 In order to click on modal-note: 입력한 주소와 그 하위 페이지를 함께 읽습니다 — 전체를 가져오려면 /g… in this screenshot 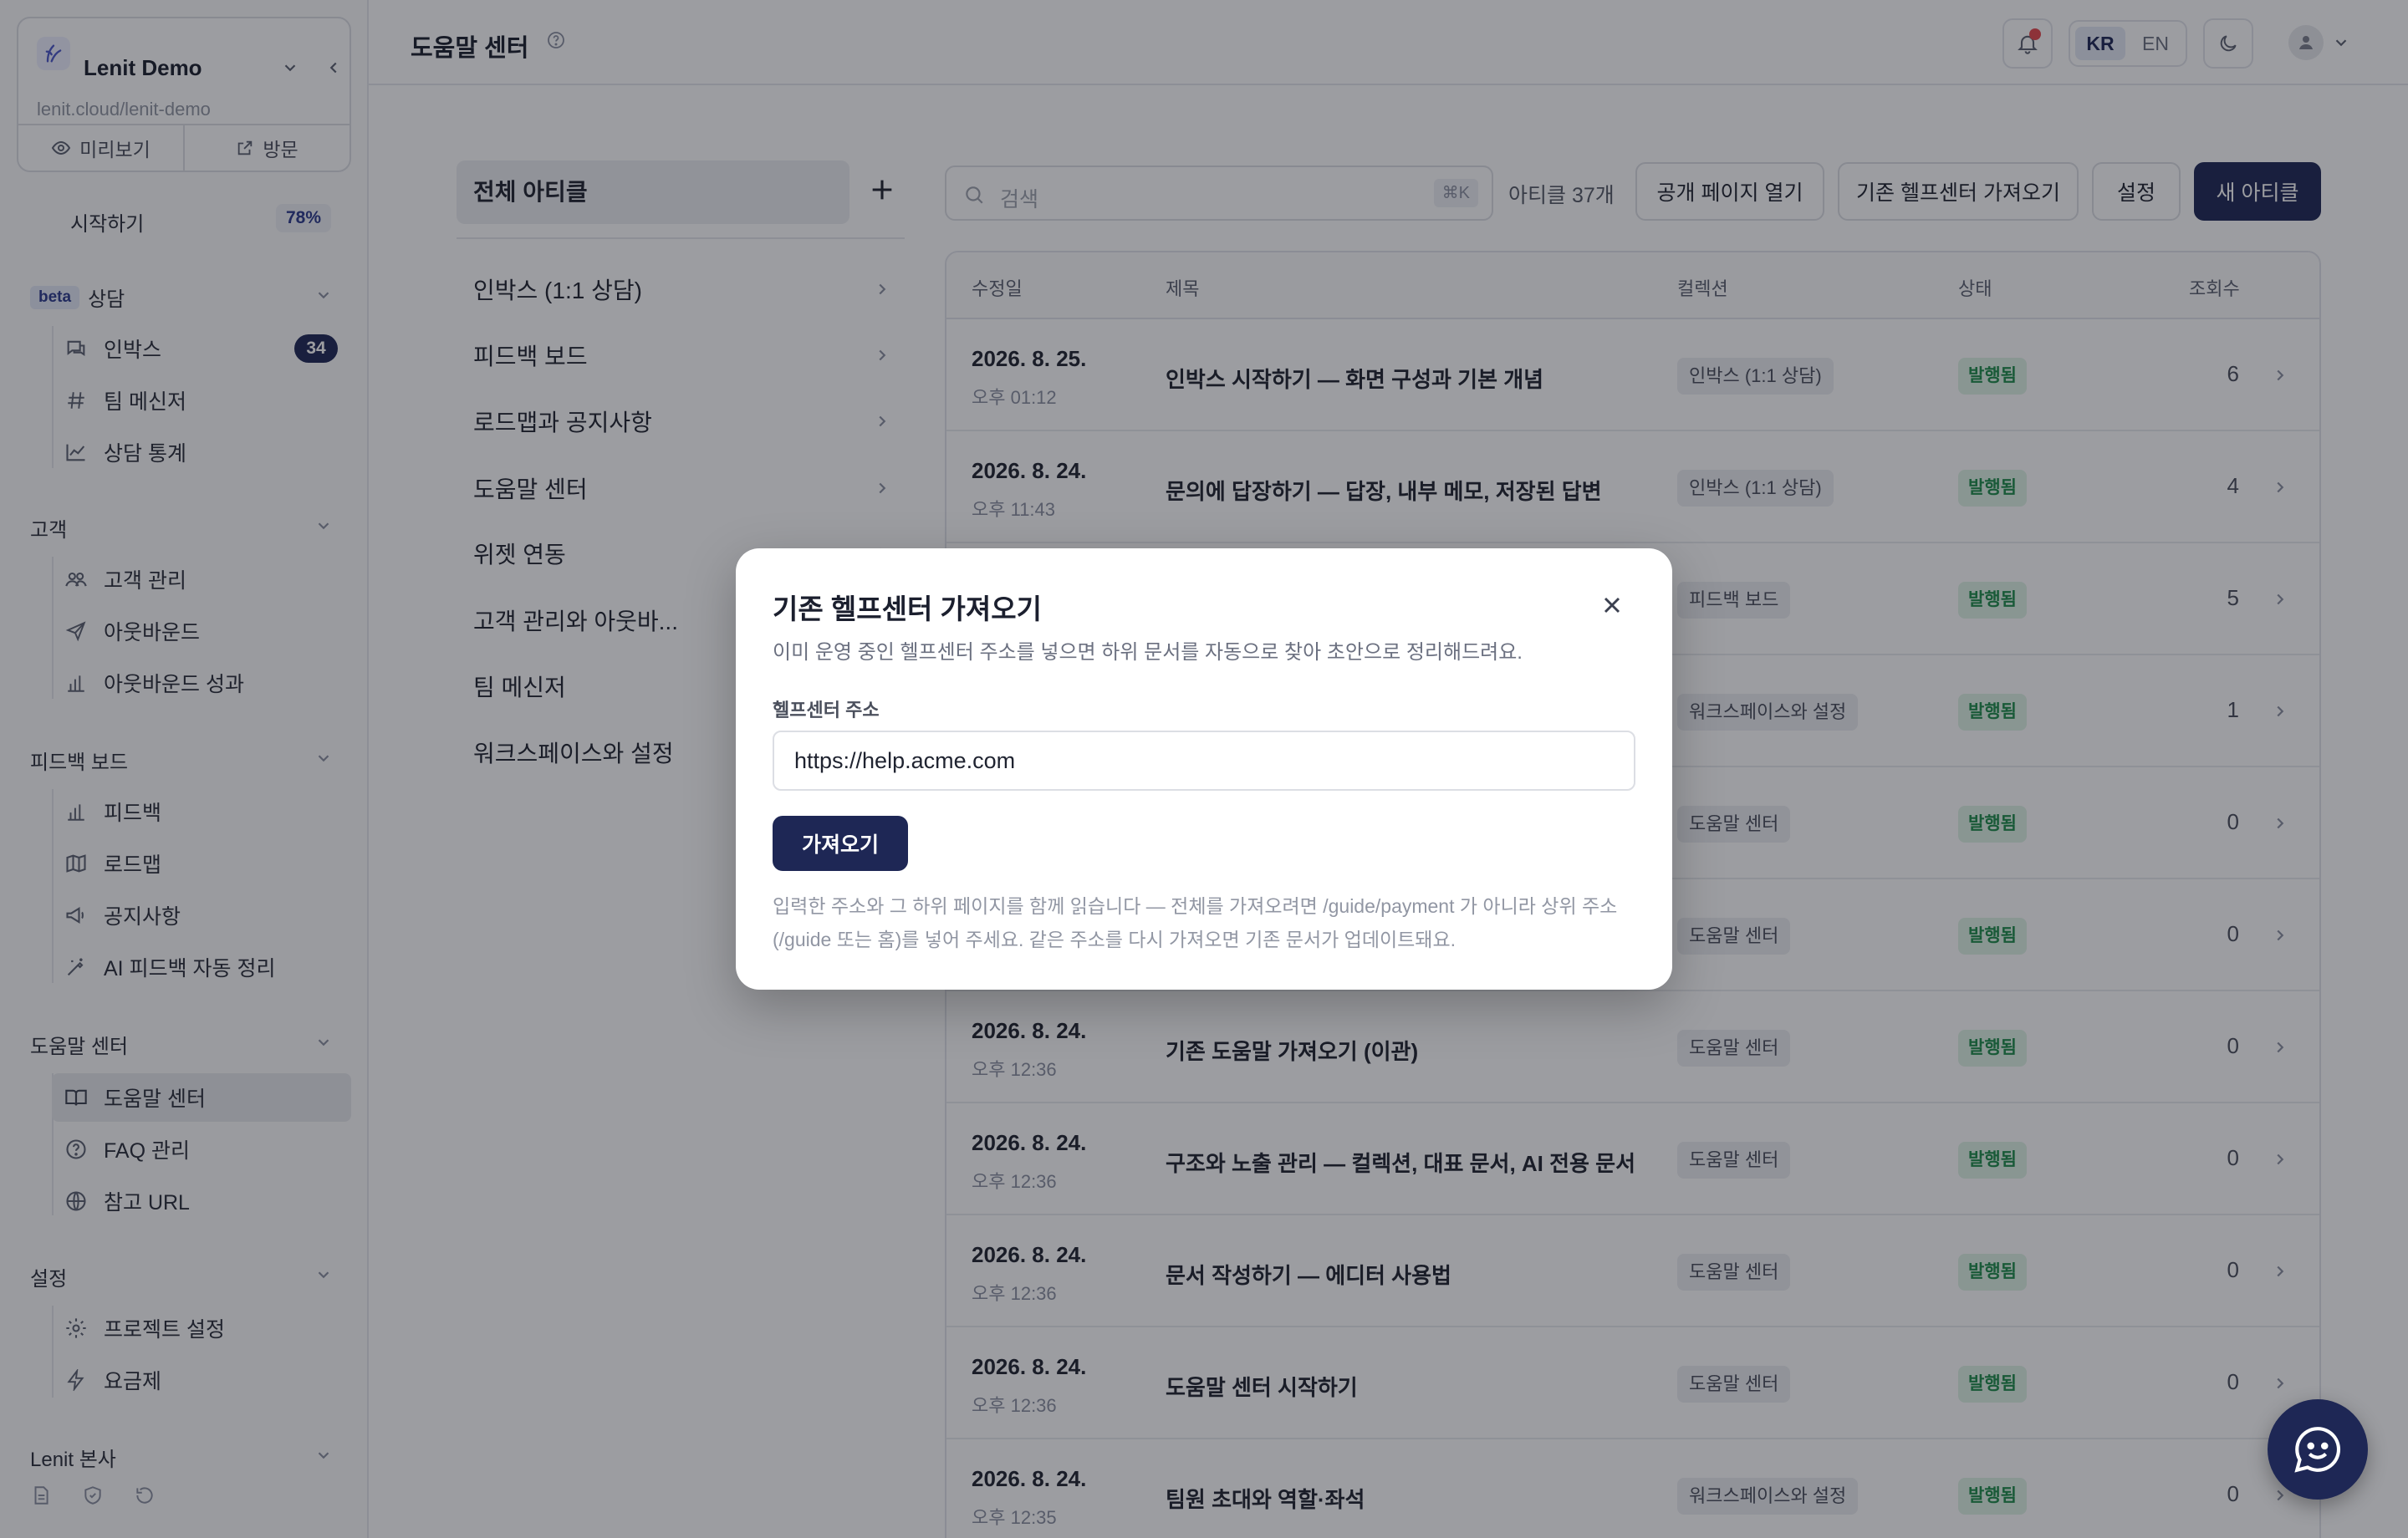, I will do `click(1195, 923)`.